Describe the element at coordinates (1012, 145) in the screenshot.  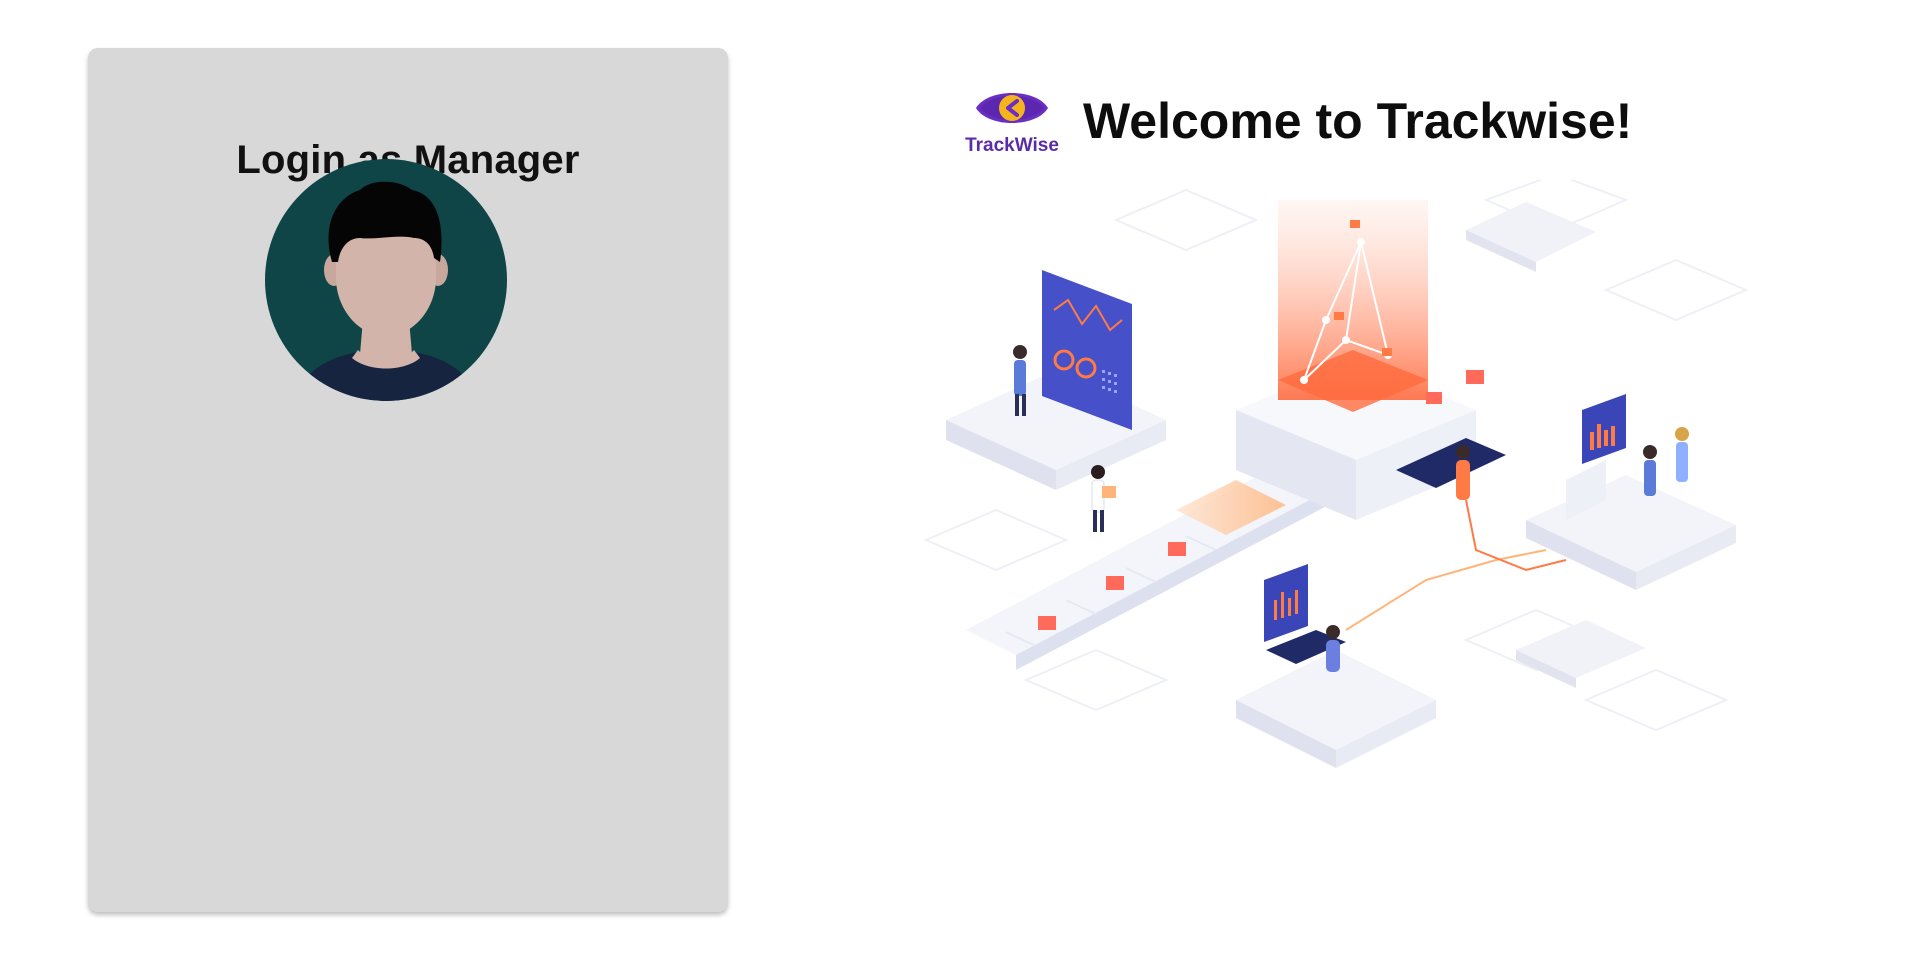
I see `brand-name: TrackWise` at that location.